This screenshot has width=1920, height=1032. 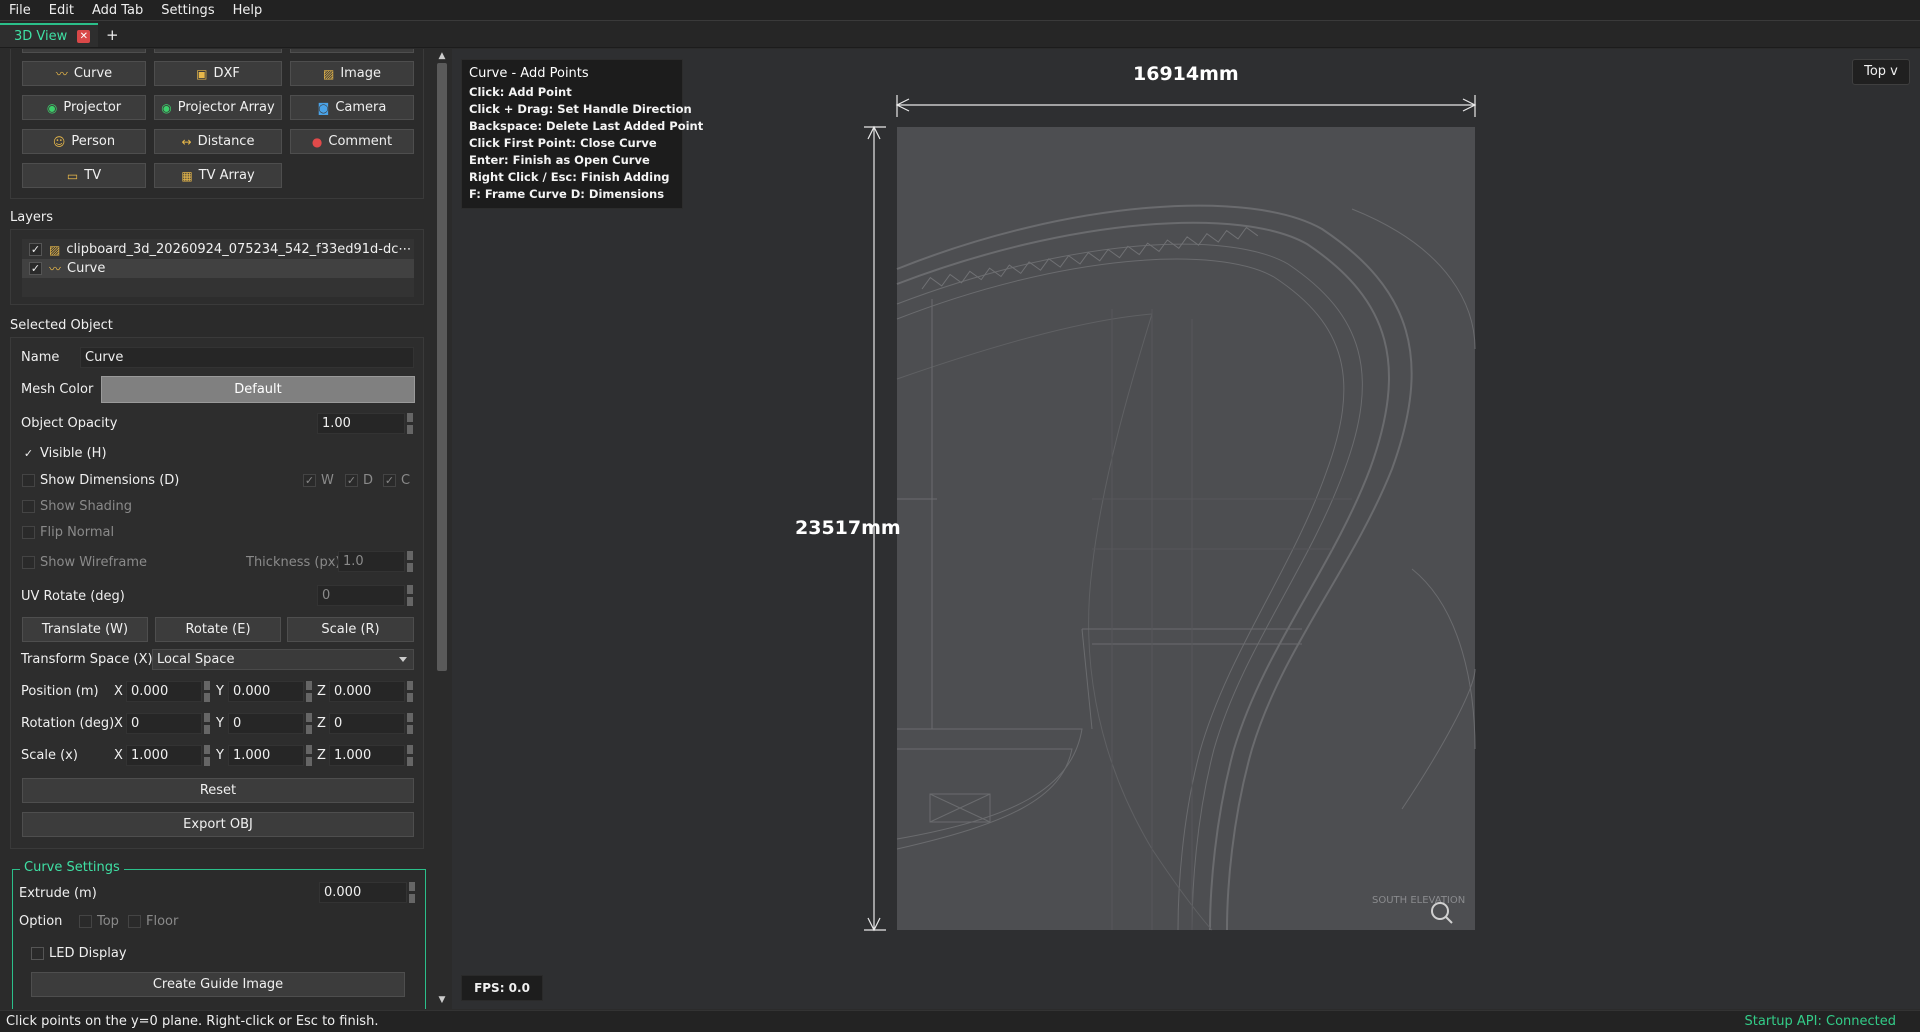 I want to click on uv-rotate-spinner, so click(x=410, y=595).